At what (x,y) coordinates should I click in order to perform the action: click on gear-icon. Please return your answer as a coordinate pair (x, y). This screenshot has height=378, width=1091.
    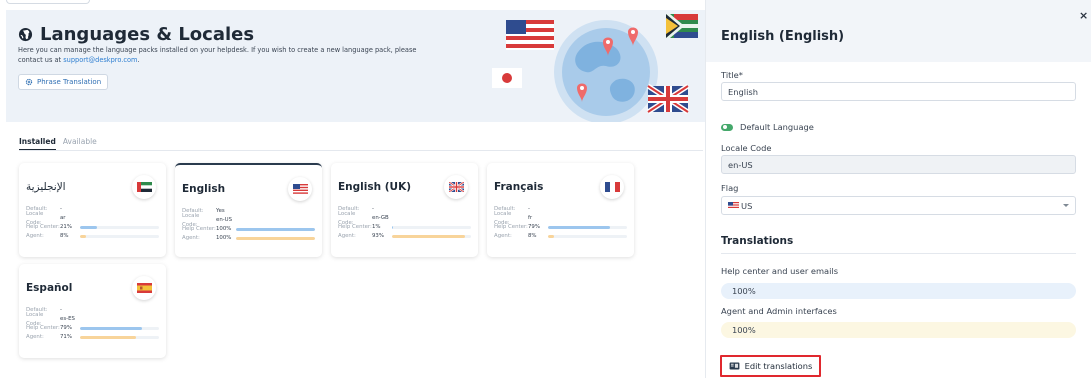
    Looking at the image, I should click on (29, 82).